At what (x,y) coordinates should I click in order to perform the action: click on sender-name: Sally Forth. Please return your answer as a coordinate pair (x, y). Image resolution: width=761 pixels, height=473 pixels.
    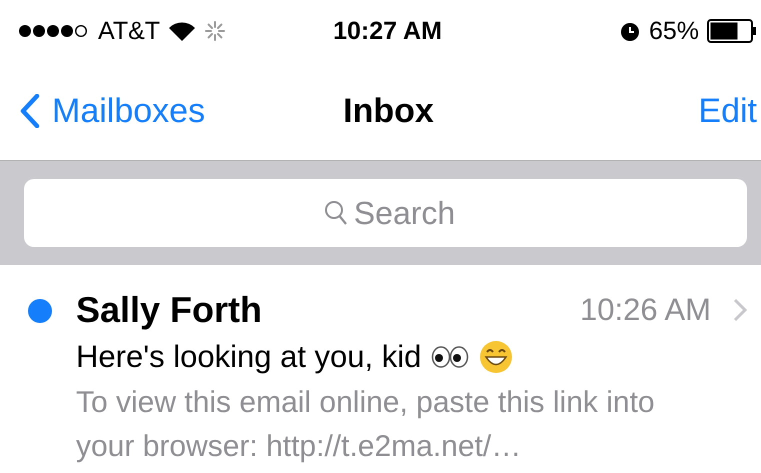
    Looking at the image, I should click on (170, 310).